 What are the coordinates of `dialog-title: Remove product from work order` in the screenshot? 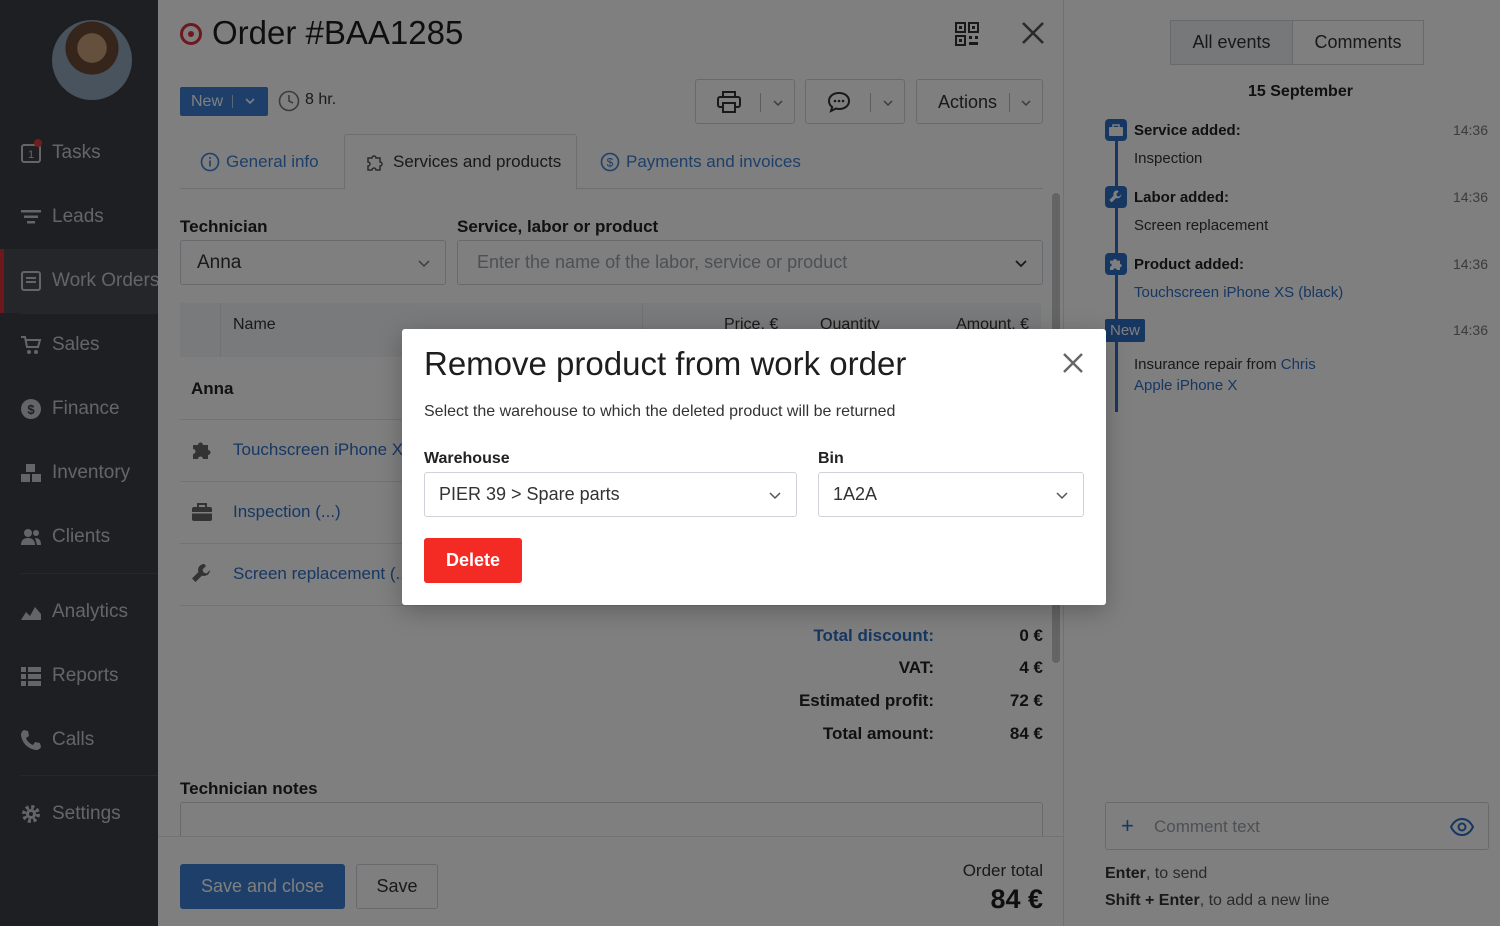 It's located at (665, 363).